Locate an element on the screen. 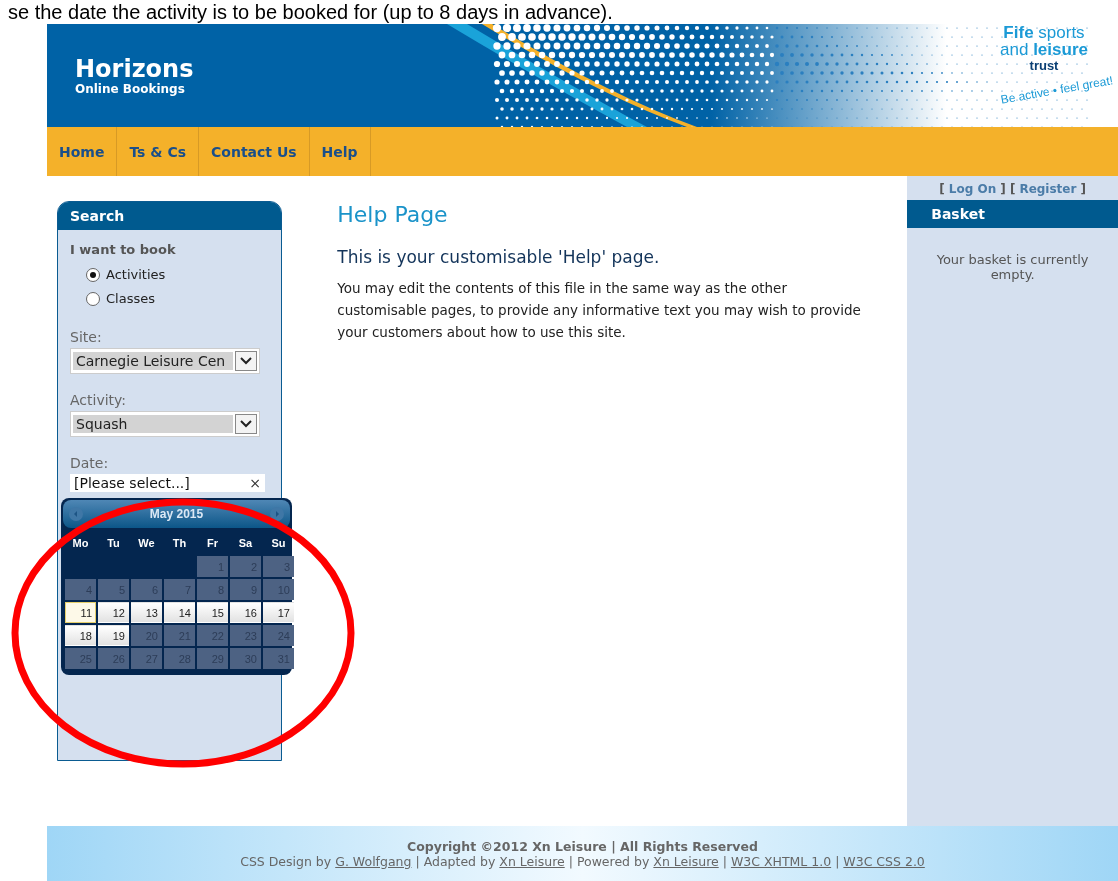 The image size is (1118, 881). calendar-day: 12 is located at coordinates (113, 612).